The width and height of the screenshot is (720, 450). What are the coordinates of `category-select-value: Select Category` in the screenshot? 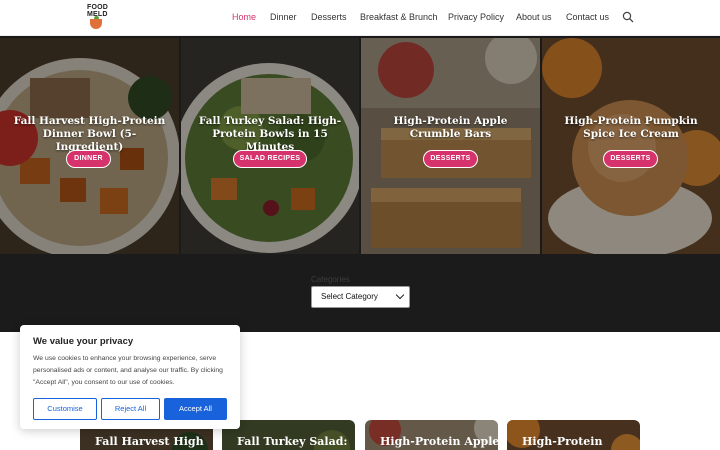 It's located at (349, 296).